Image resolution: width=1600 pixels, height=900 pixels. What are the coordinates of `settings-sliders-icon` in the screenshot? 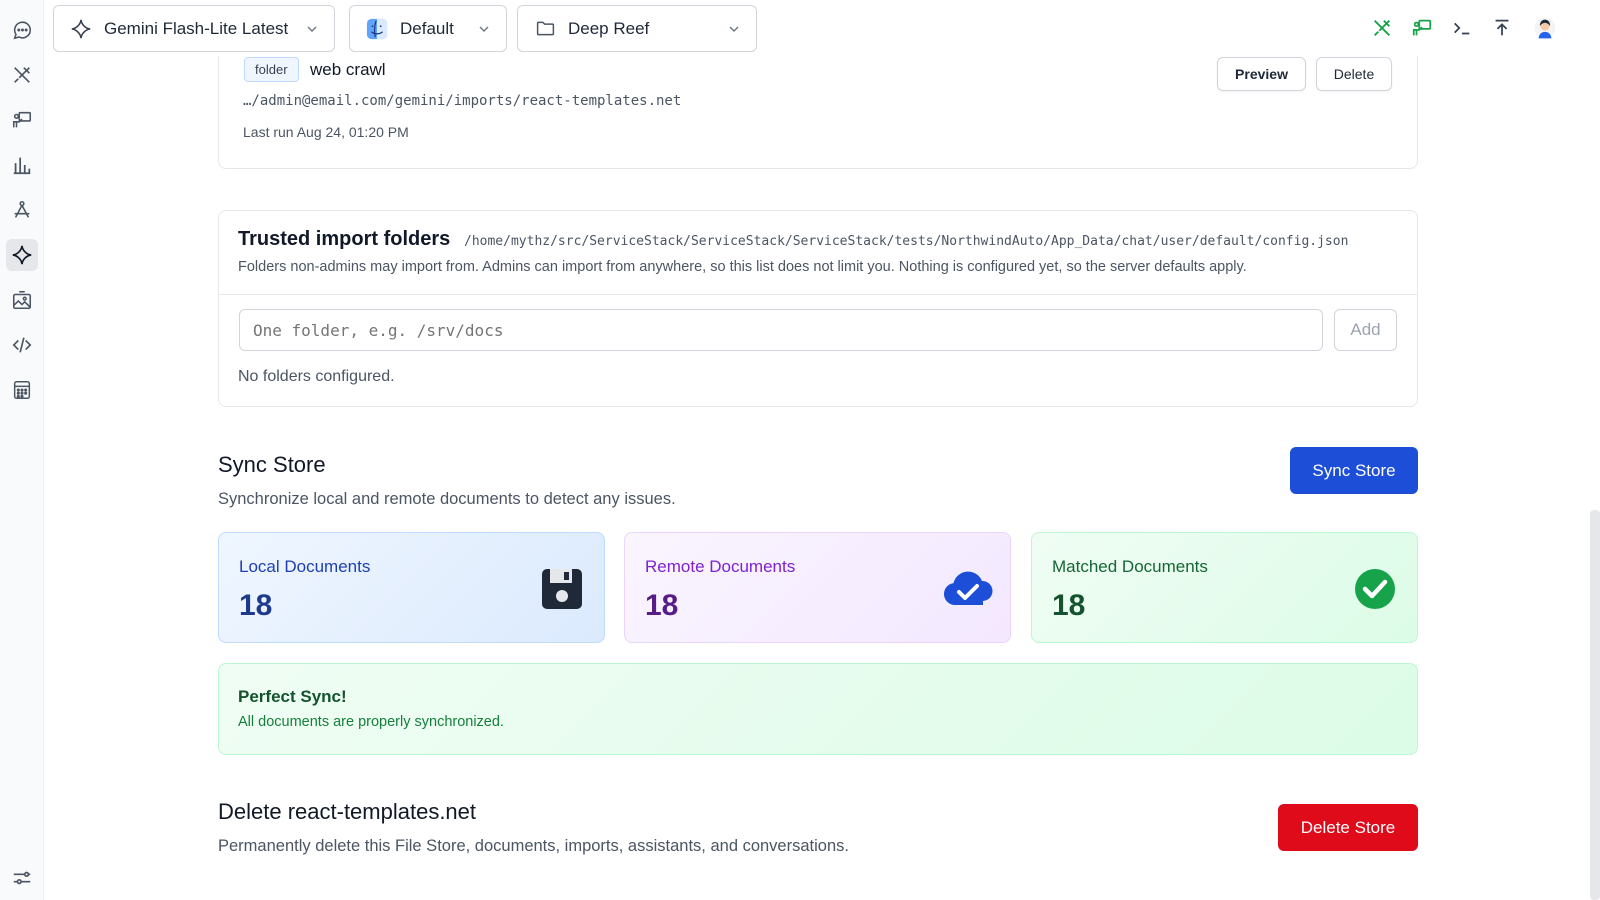 It's located at (22, 878).